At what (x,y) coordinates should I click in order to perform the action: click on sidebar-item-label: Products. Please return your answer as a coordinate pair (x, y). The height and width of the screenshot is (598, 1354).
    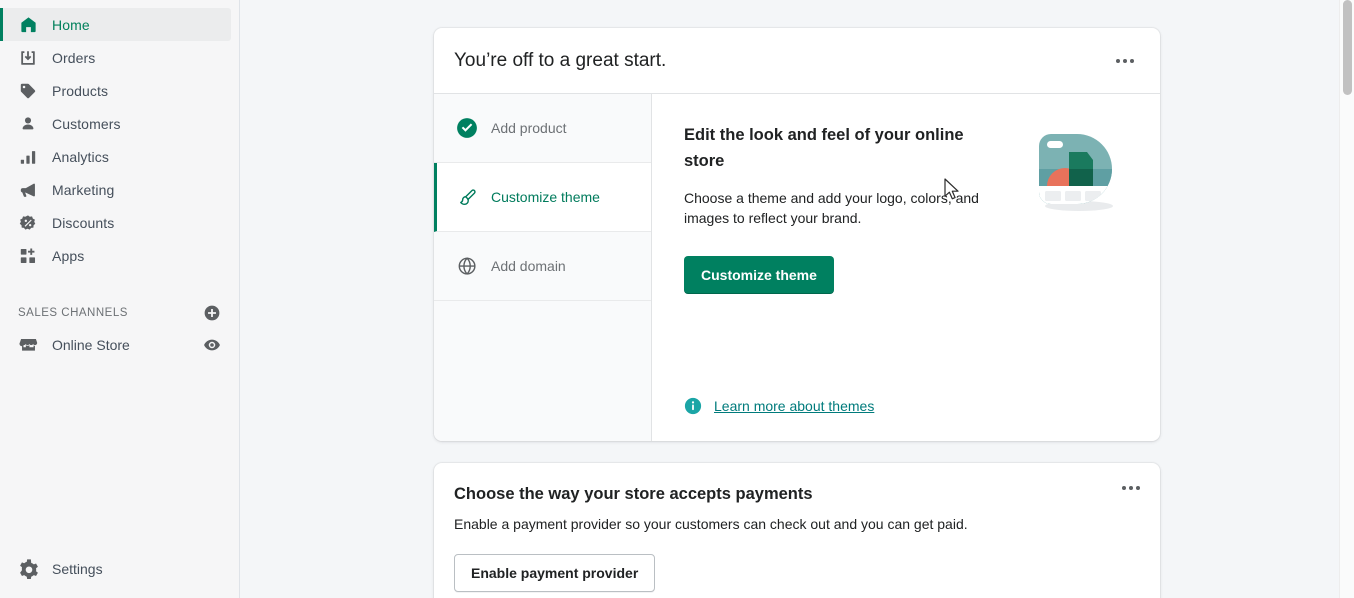
    Looking at the image, I should click on (80, 90).